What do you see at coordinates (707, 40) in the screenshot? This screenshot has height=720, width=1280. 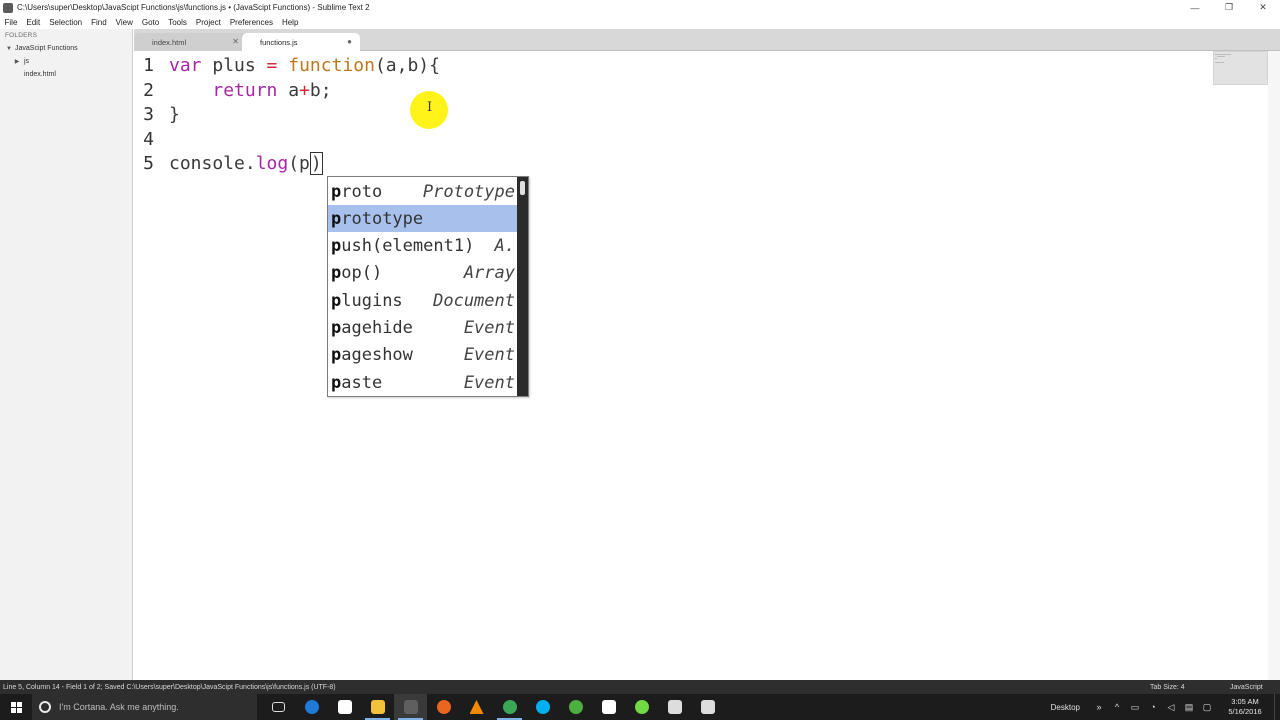 I see `tab-bar: index.html ✕ functions.js ●` at bounding box center [707, 40].